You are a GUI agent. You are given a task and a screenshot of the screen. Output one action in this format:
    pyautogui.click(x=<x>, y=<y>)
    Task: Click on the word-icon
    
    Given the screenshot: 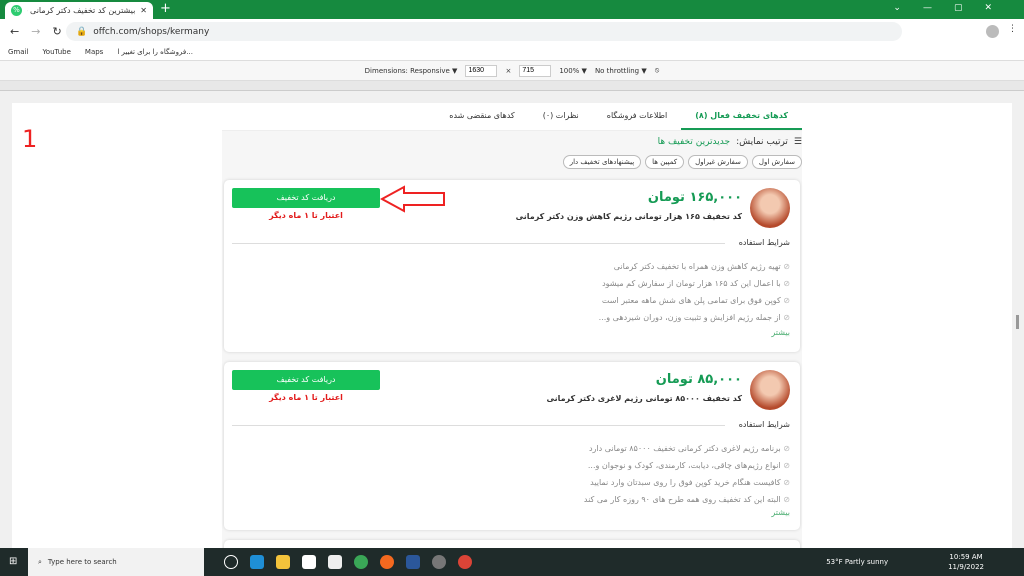 What is the action you would take?
    pyautogui.click(x=413, y=562)
    